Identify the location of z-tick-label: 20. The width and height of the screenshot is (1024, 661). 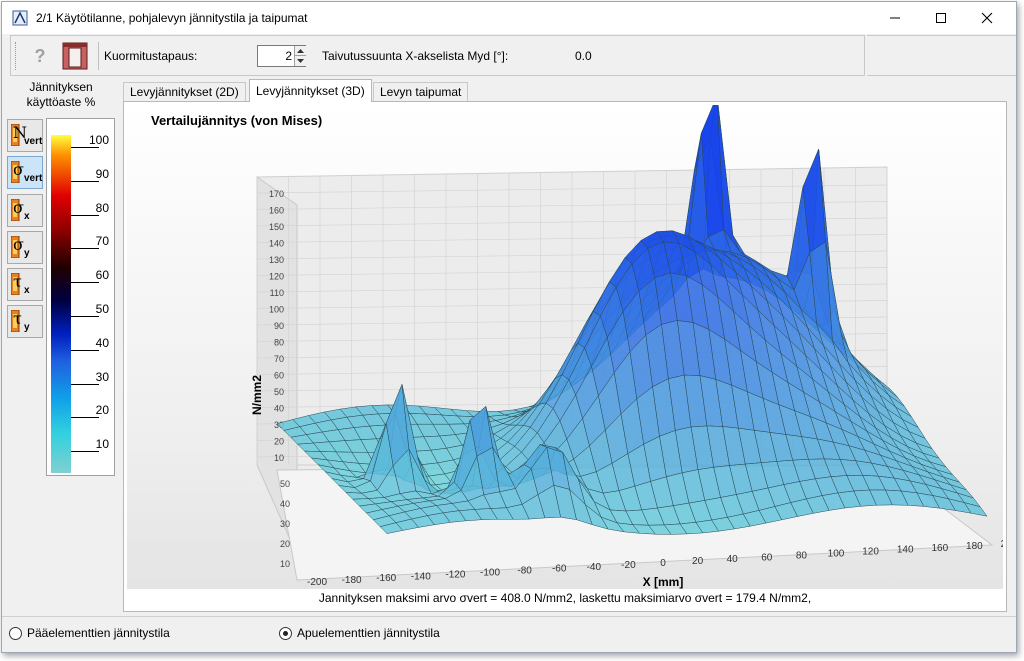
(279, 442).